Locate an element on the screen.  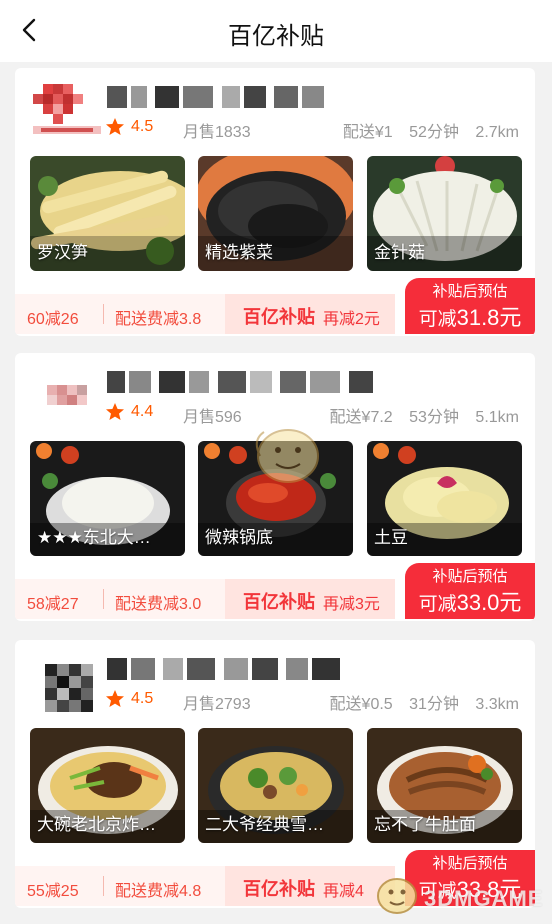
delivery-fee-discount: 配送费减3.8 is located at coordinates (158, 319).